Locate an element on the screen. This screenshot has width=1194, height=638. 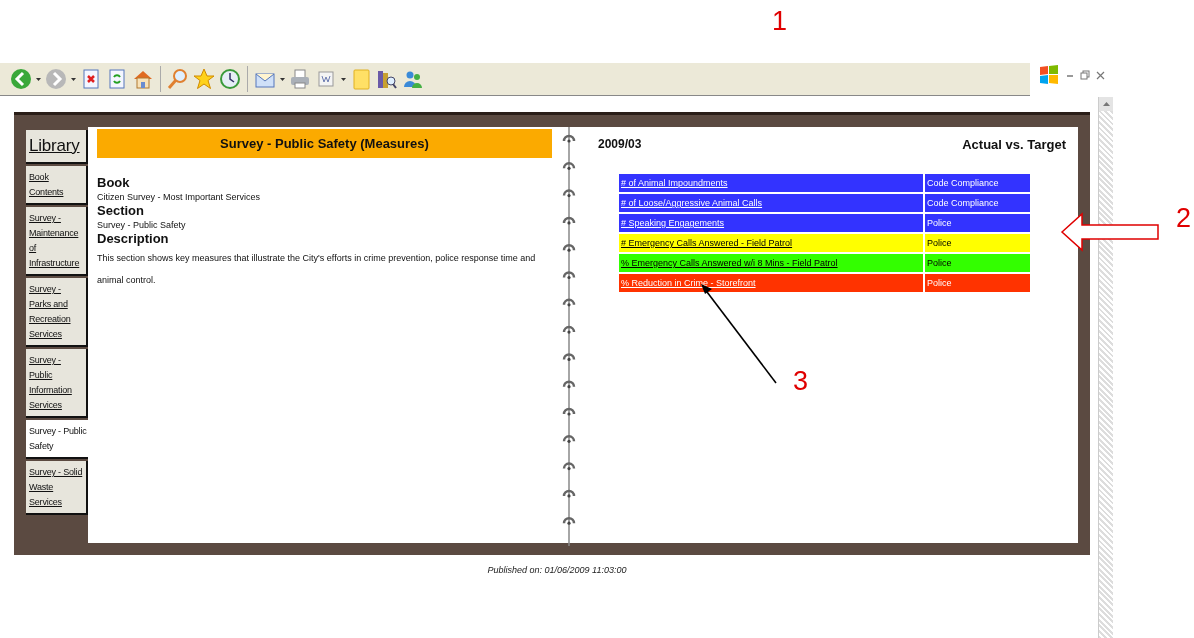
section-header: Survey - Public Safety (Measures) is located at coordinates (324, 143).